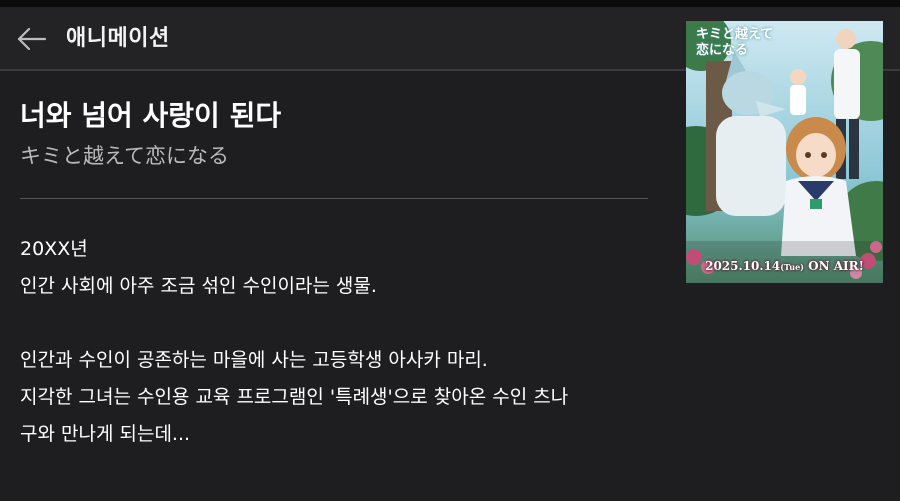  Describe the element at coordinates (254, 360) in the screenshot. I see `description-line: 인간과 수인이 공존하는 마을에 사는 고등학생 아사카 마리.` at that location.